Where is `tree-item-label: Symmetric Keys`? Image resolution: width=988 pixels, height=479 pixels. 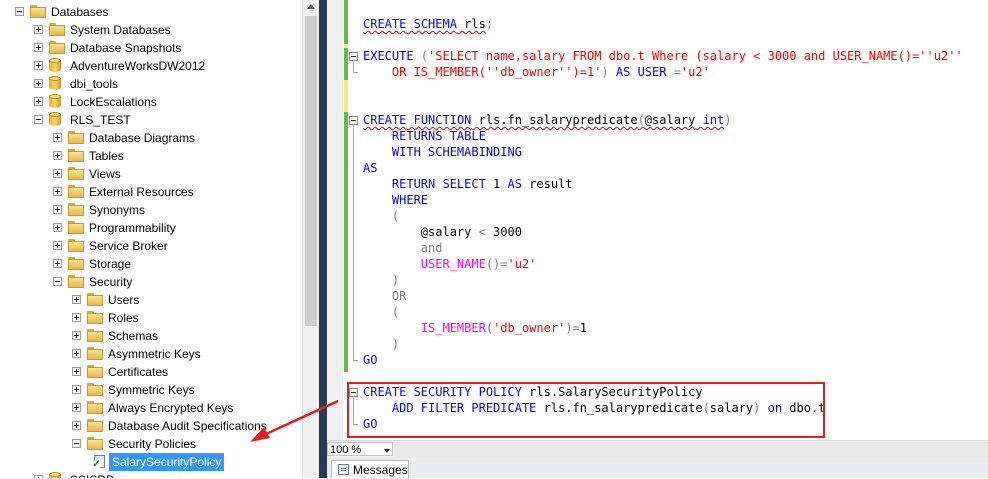
tree-item-label: Symmetric Keys is located at coordinates (151, 390).